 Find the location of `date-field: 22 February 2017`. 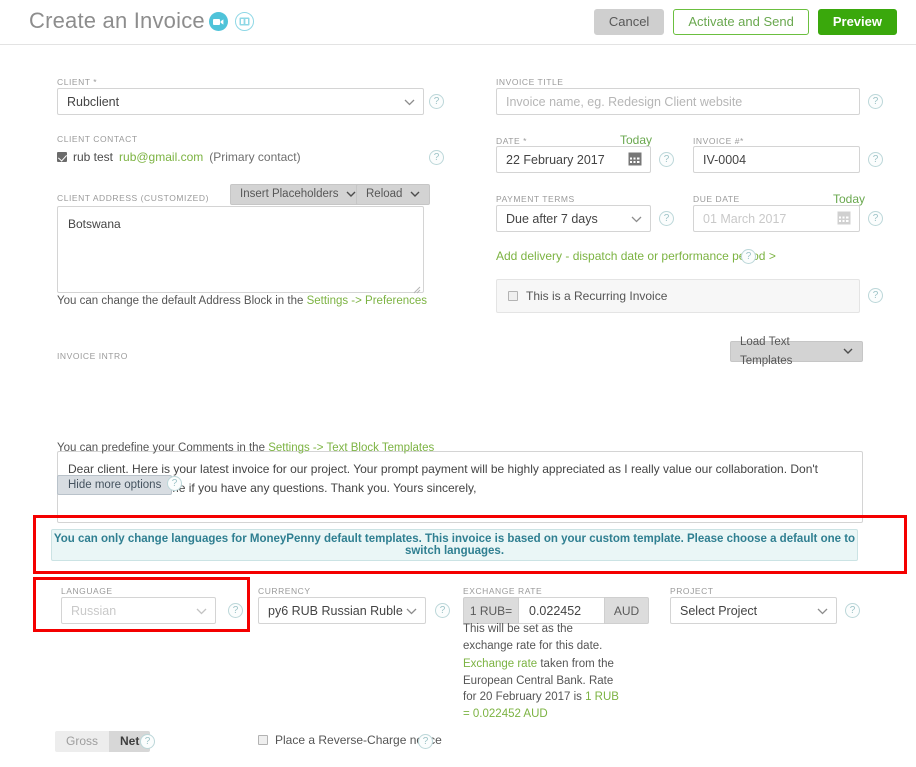

date-field: 22 February 2017 is located at coordinates (573, 159).